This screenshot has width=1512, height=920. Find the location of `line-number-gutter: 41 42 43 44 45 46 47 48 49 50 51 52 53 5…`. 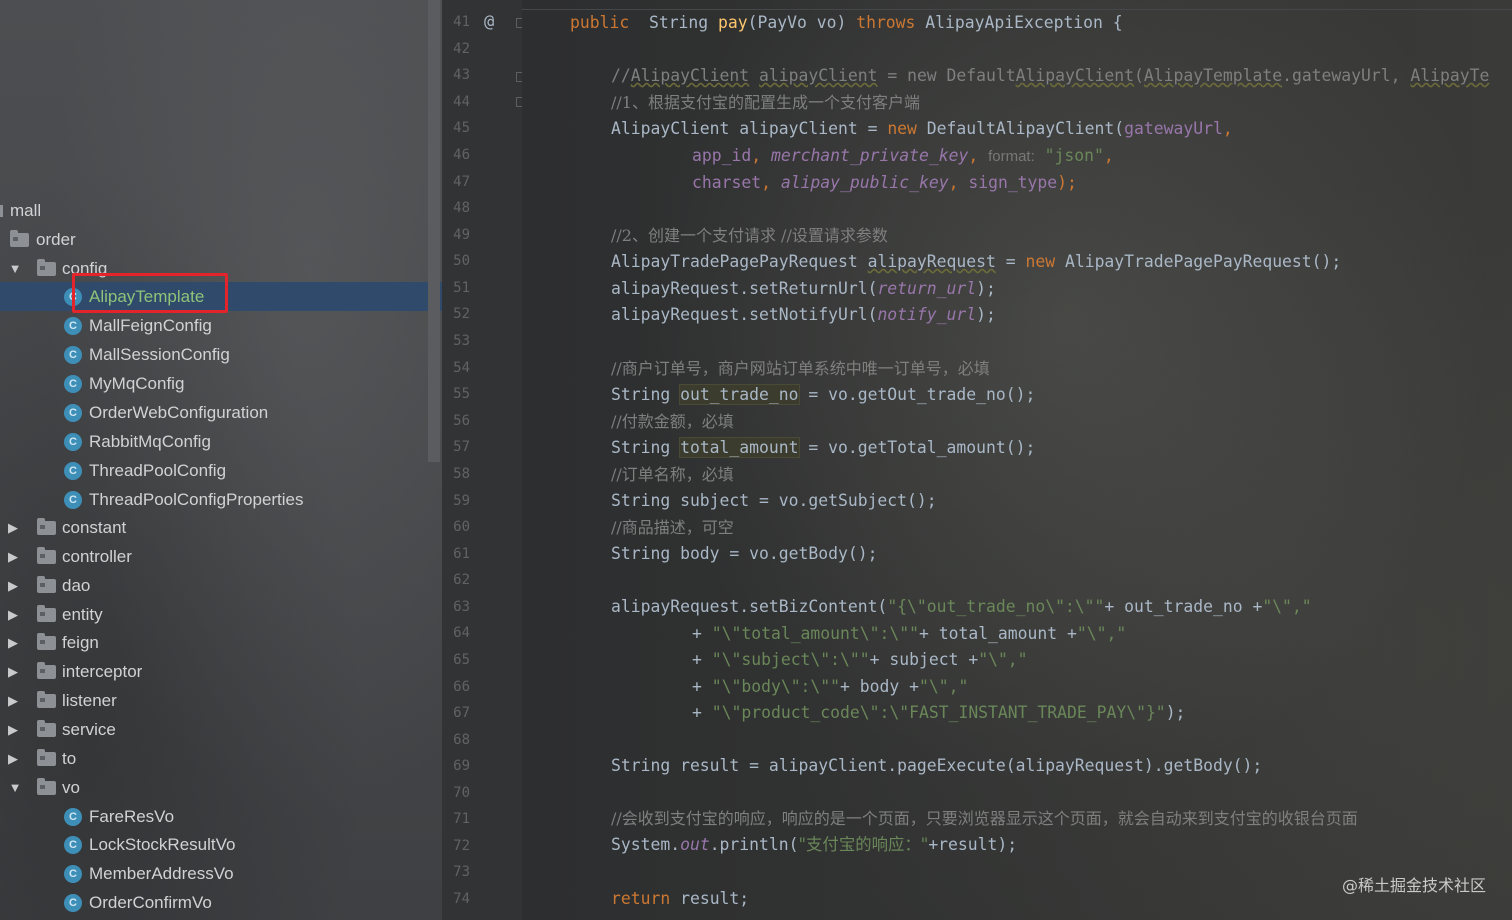

line-number-gutter: 41 42 43 44 45 46 47 48 49 50 51 52 53 5… is located at coordinates (483, 460).